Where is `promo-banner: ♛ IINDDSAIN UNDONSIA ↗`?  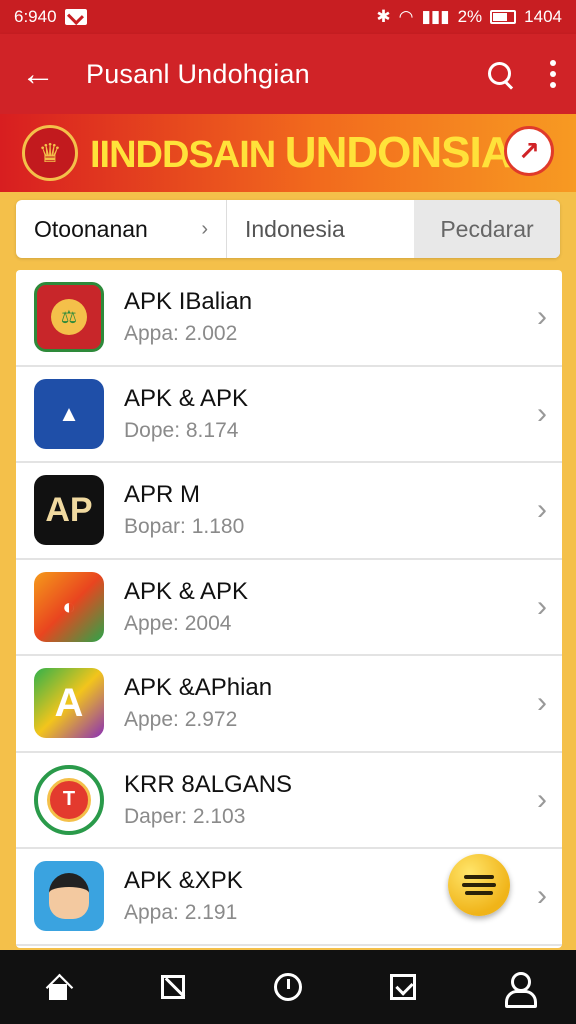
promo-banner: ♛ IINDDSAIN UNDONSIA ↗ is located at coordinates (288, 153).